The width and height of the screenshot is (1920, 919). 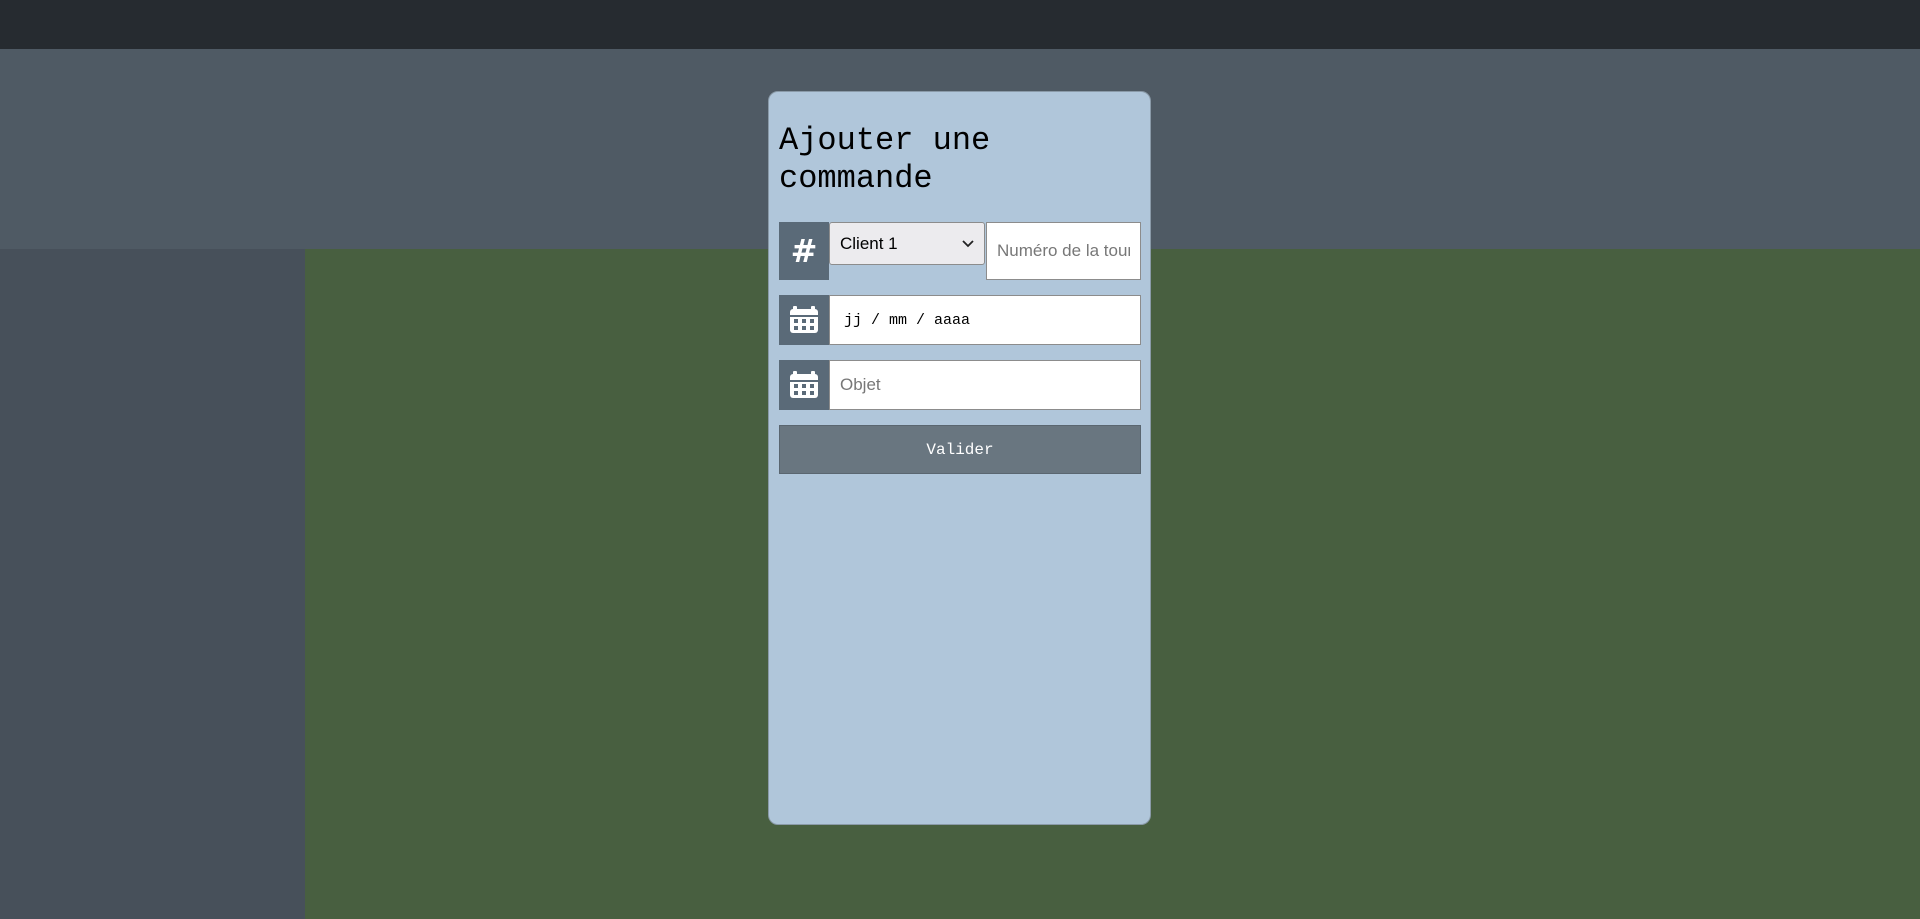 I want to click on date-format-text: jj / mm / aaaa, so click(x=907, y=320).